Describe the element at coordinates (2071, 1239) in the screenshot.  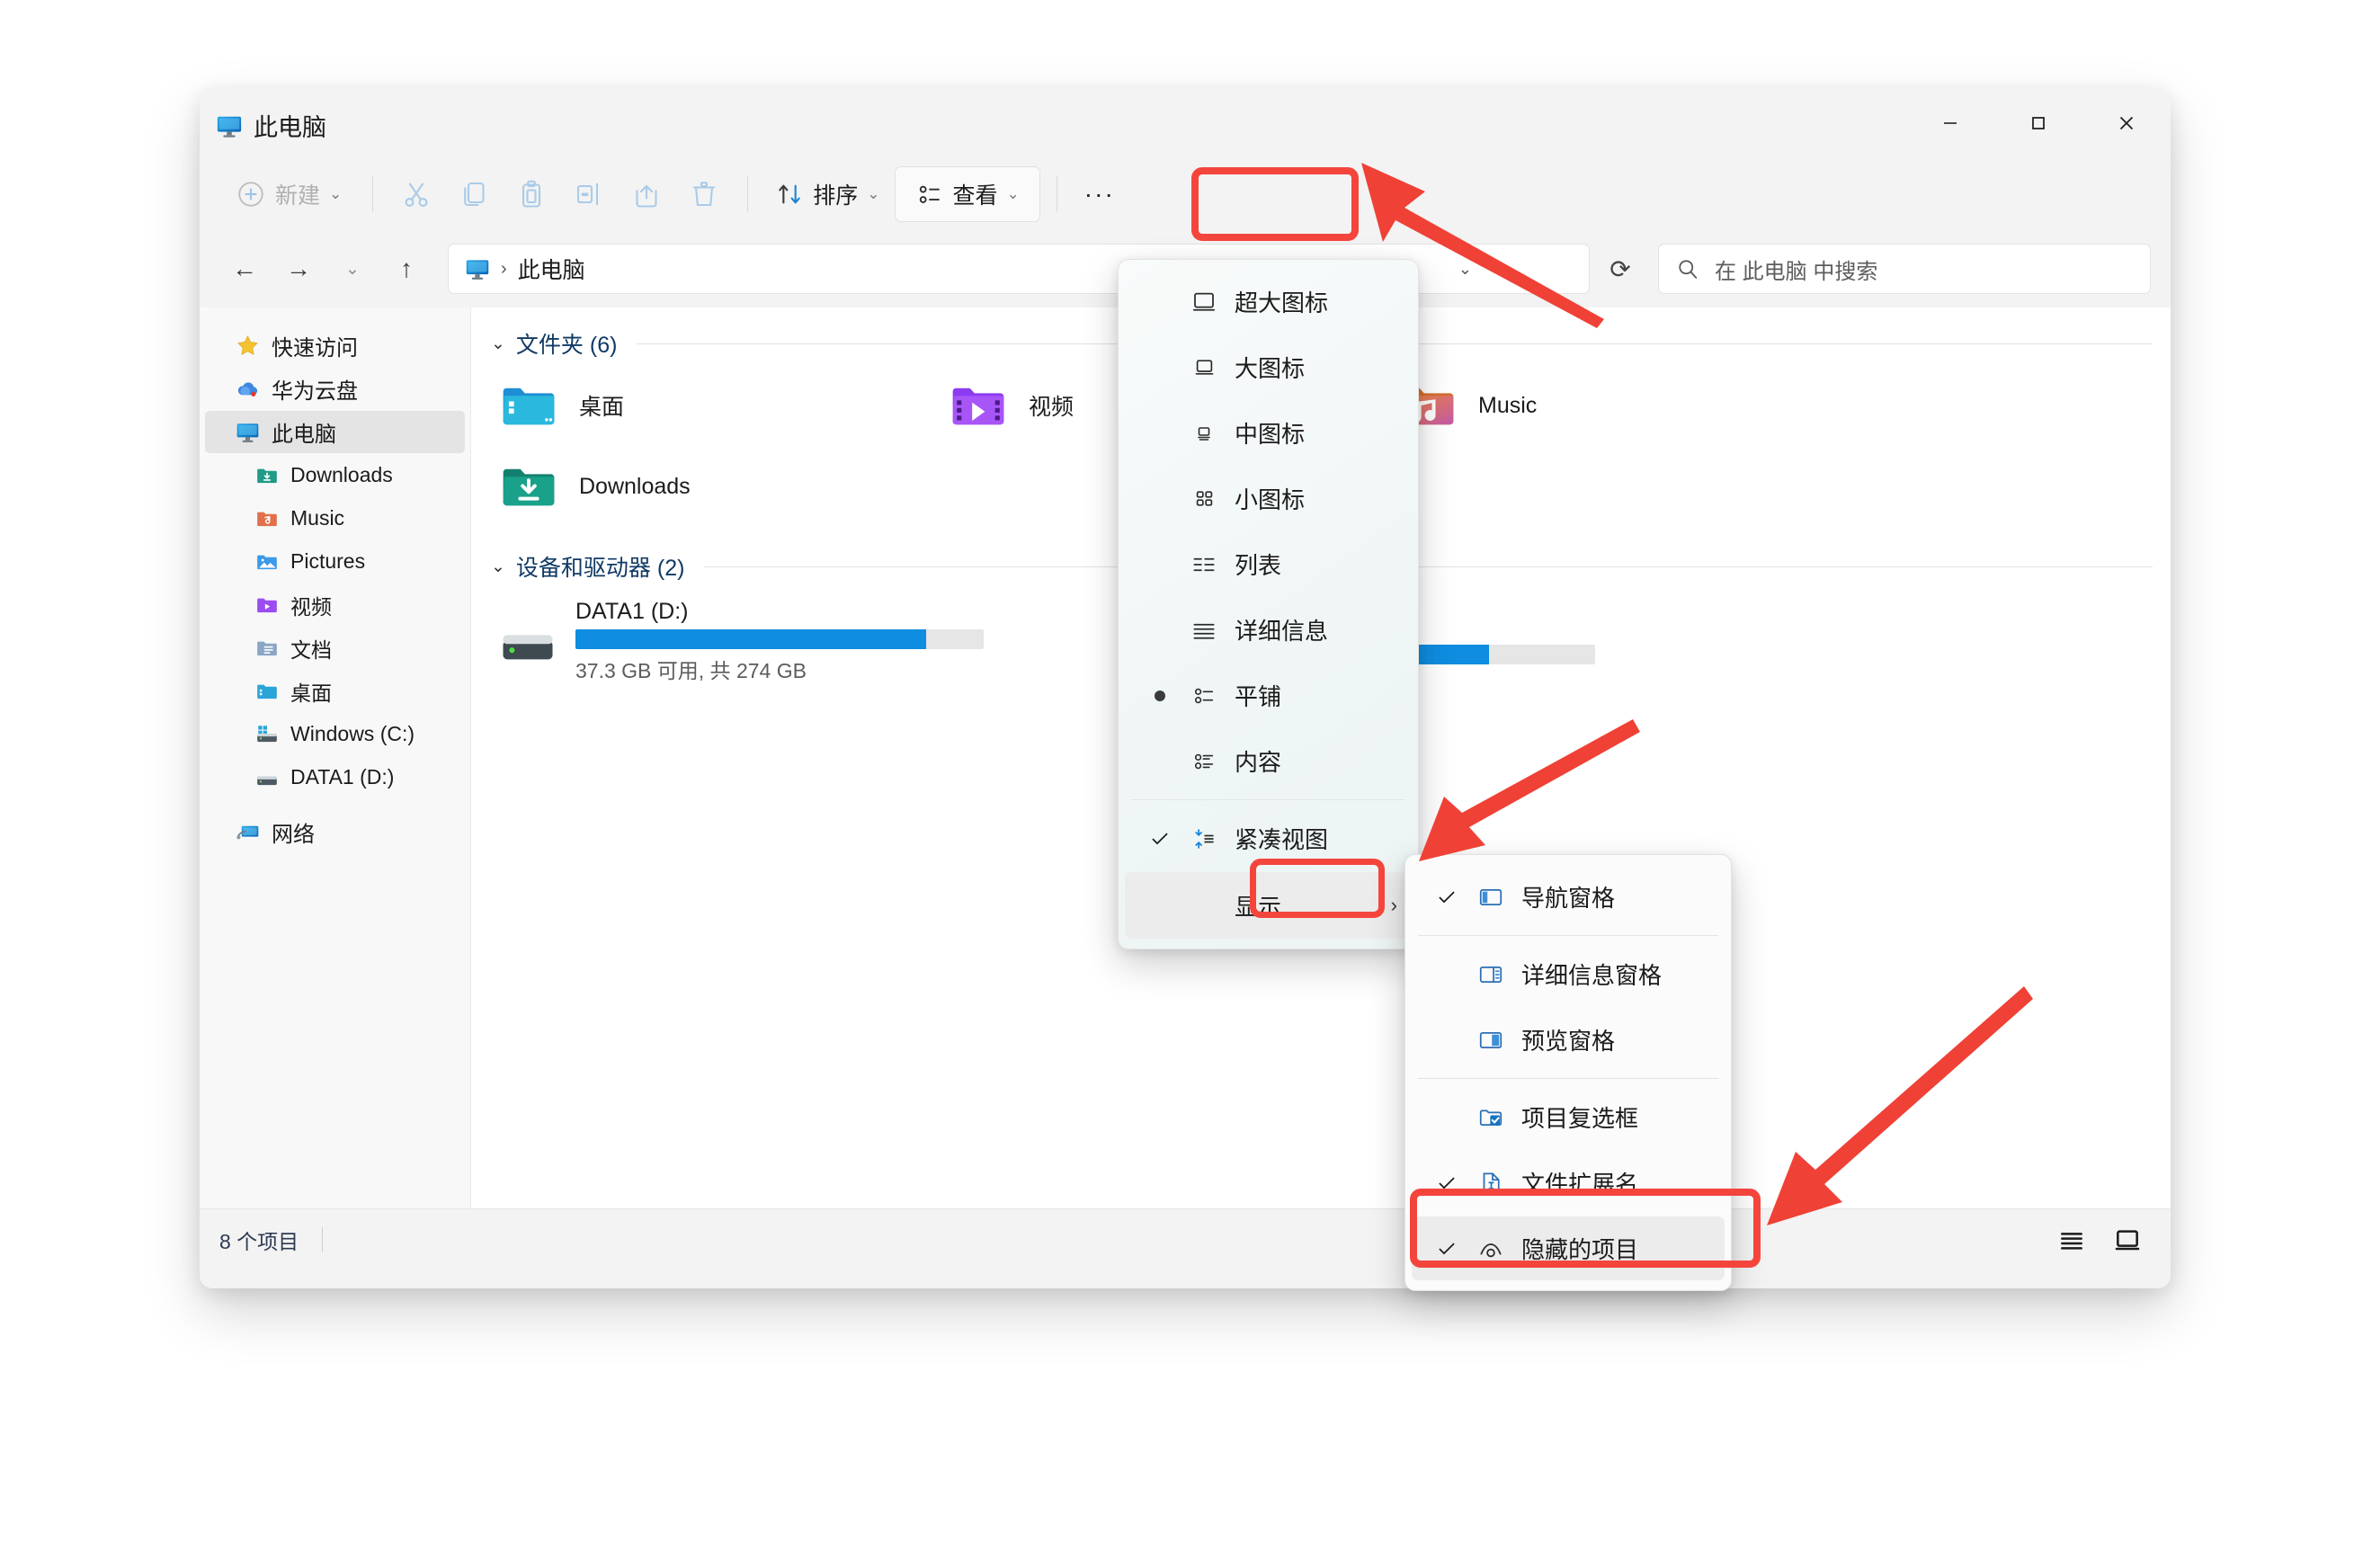
I see `details-view-toggle` at that location.